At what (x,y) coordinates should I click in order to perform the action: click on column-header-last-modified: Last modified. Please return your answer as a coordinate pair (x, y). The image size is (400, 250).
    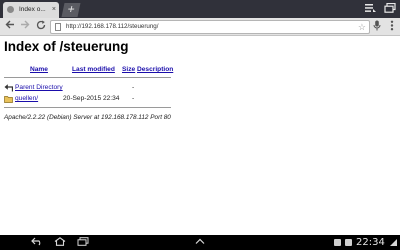
    Looking at the image, I should click on (93, 69).